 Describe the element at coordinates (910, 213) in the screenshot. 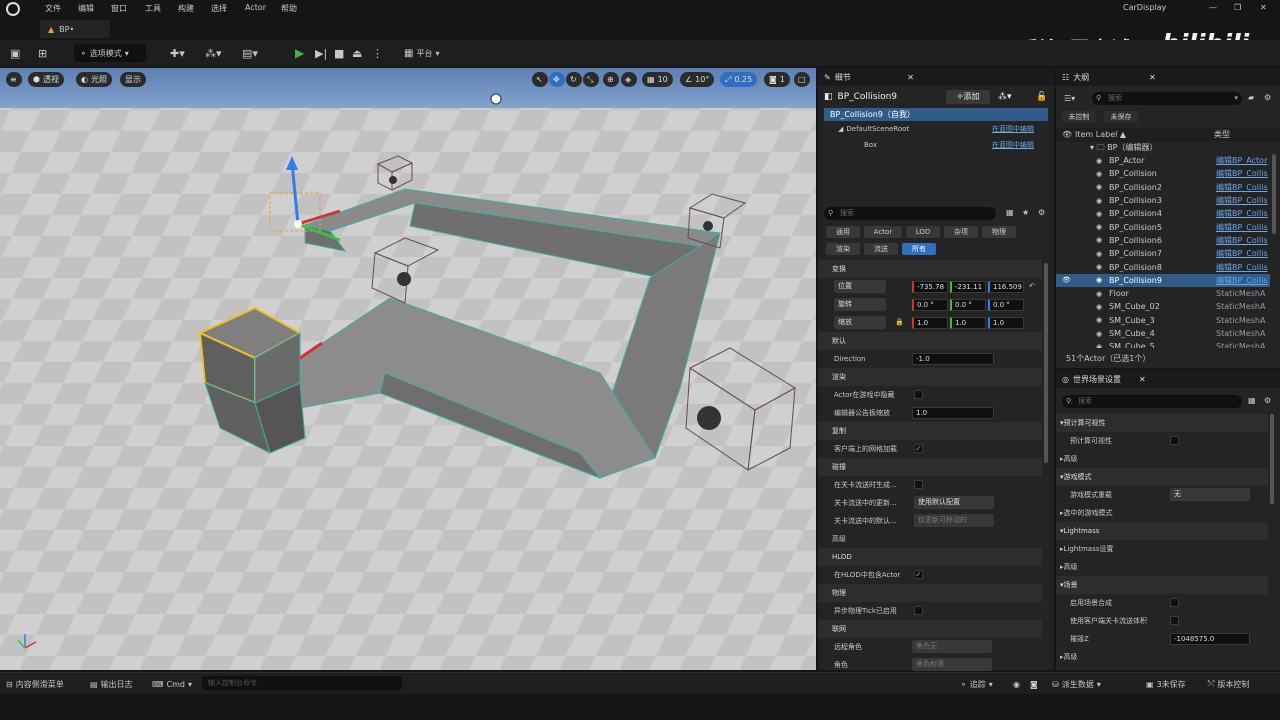

I see `details-search: ⚲ 搜索` at that location.